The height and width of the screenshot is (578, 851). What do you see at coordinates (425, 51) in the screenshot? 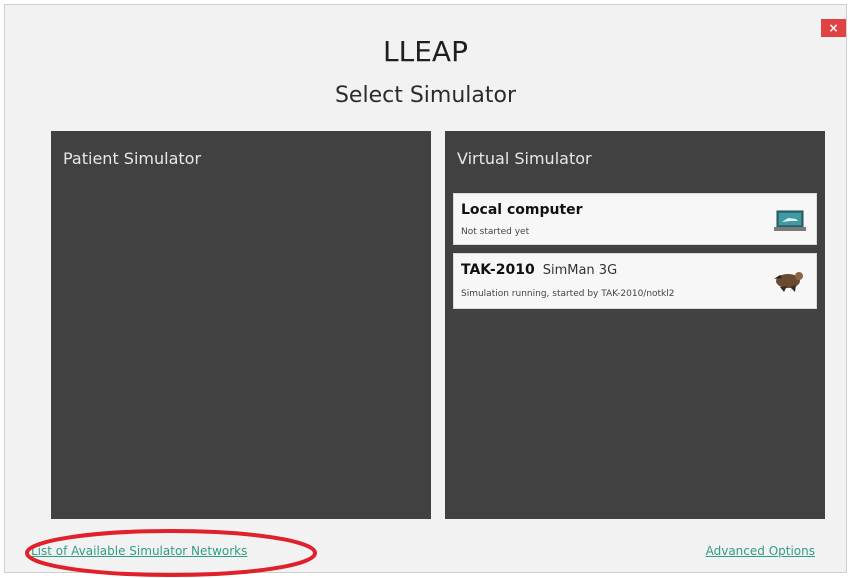
I see `app-title: LLEAP` at bounding box center [425, 51].